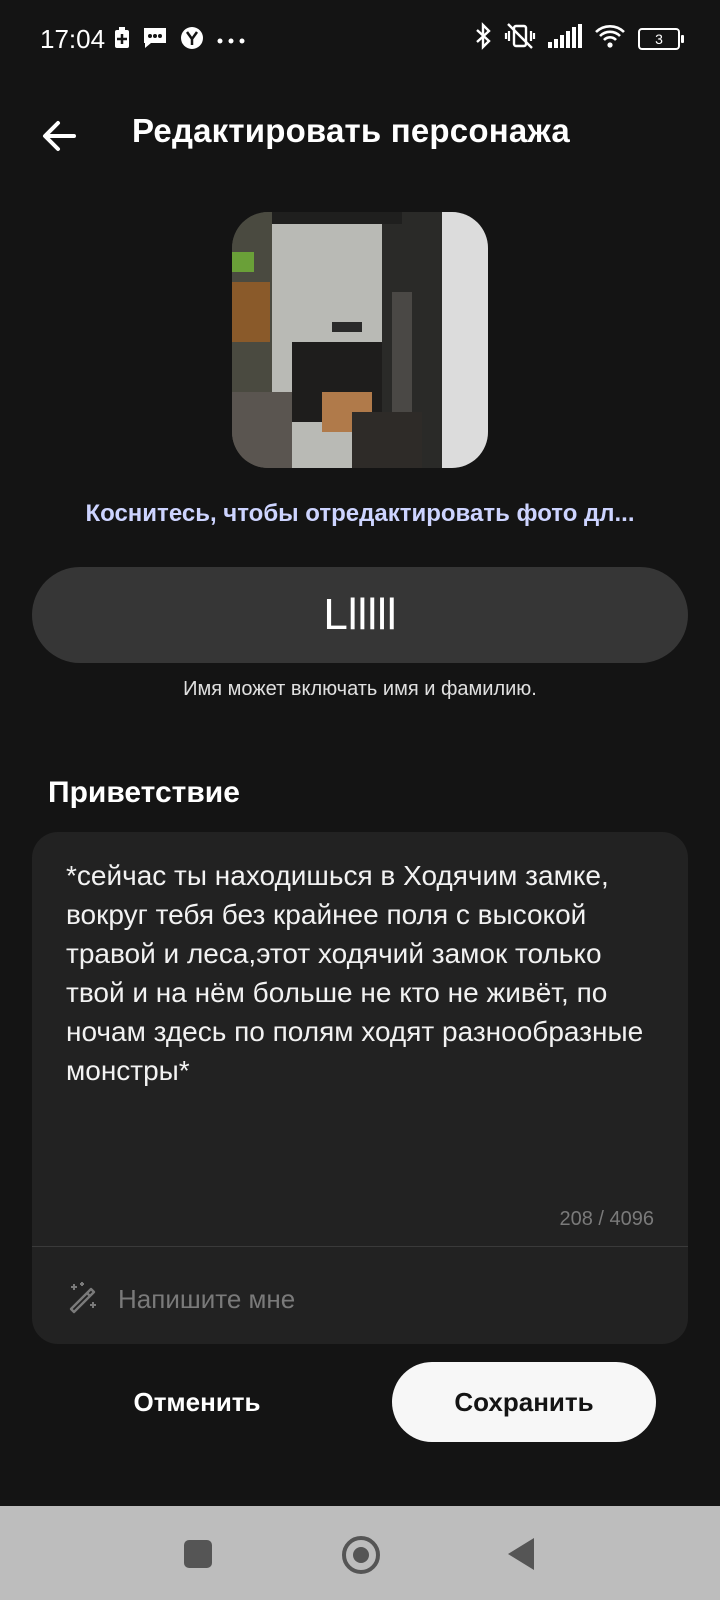 The width and height of the screenshot is (720, 1600). Describe the element at coordinates (360, 1246) in the screenshot. I see `divider` at that location.